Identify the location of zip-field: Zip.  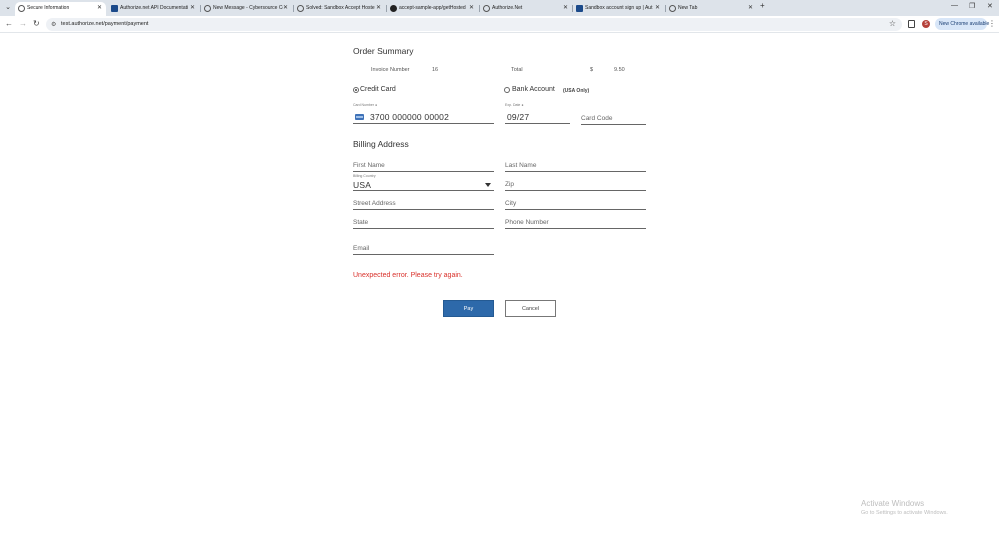
(575, 184).